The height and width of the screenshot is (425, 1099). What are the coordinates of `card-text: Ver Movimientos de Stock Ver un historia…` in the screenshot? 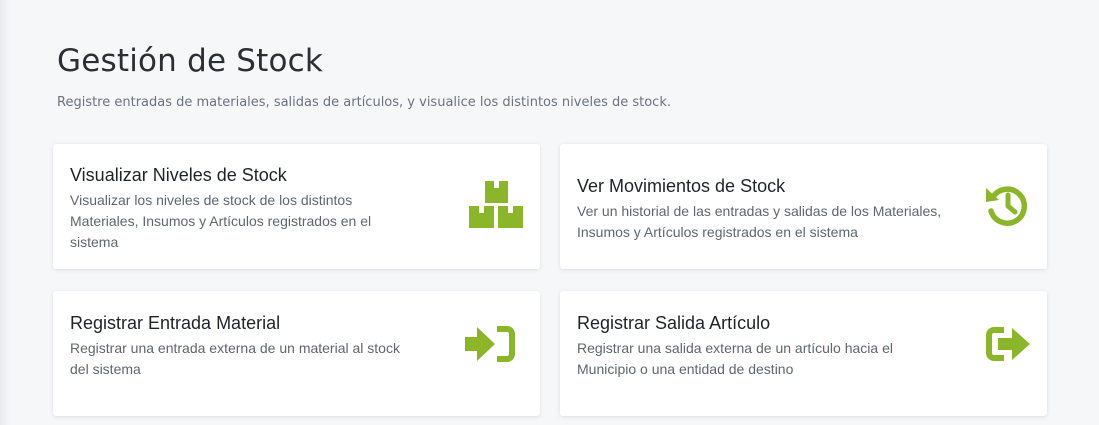 It's located at (764, 209).